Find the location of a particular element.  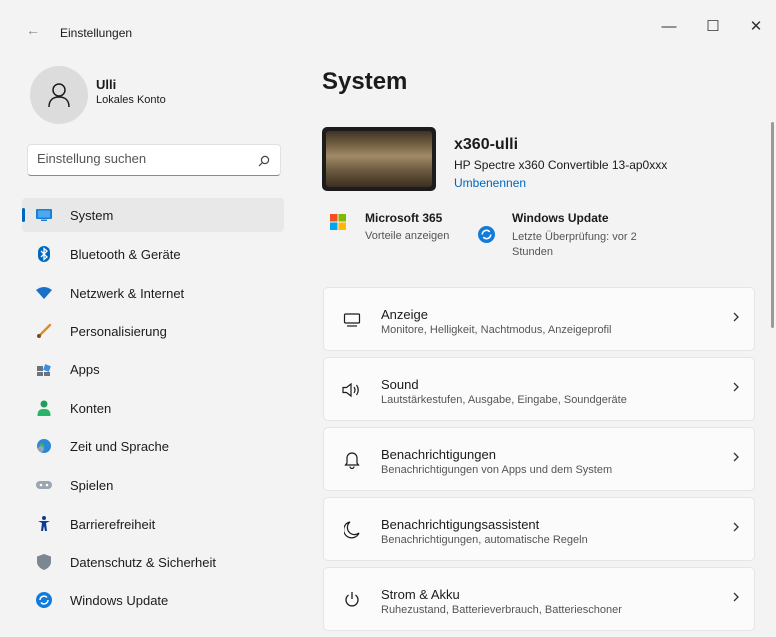

sidebar-item-label: Zeit und Sprache is located at coordinates (120, 446).